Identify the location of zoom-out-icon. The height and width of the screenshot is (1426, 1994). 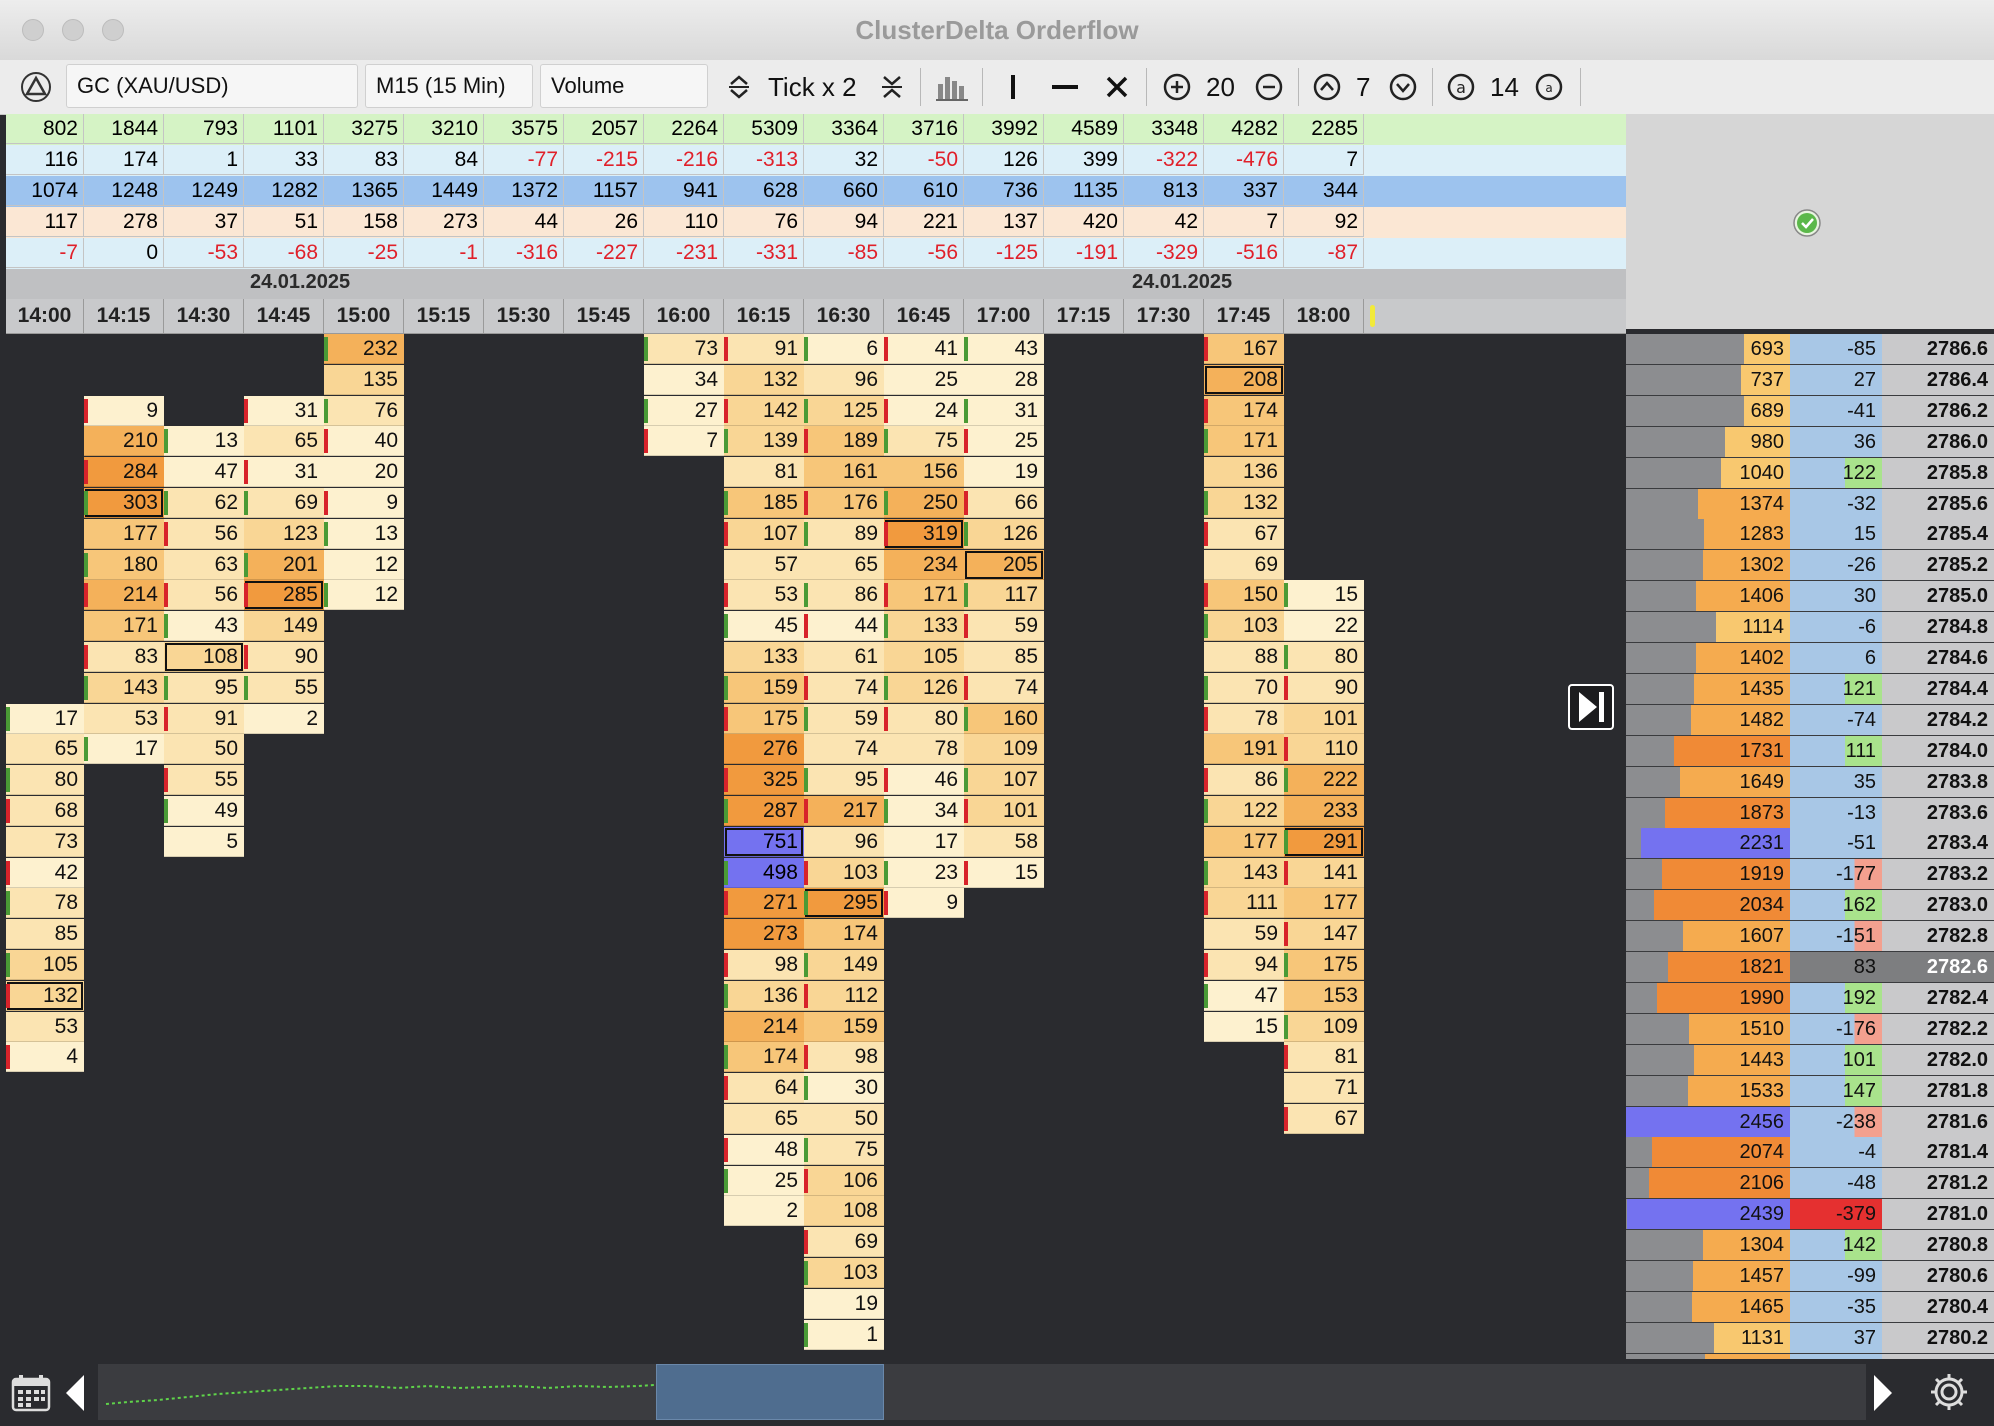
(1269, 87).